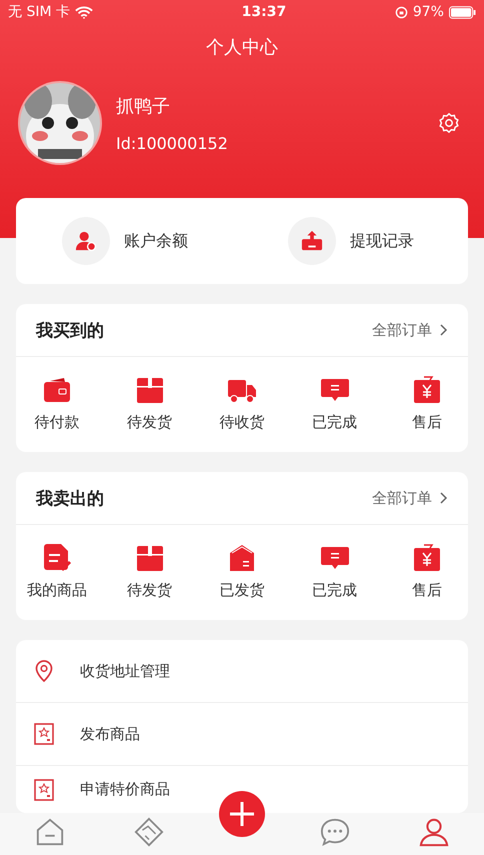  What do you see at coordinates (242, 403) in the screenshot?
I see `order-status-button: 待收货` at bounding box center [242, 403].